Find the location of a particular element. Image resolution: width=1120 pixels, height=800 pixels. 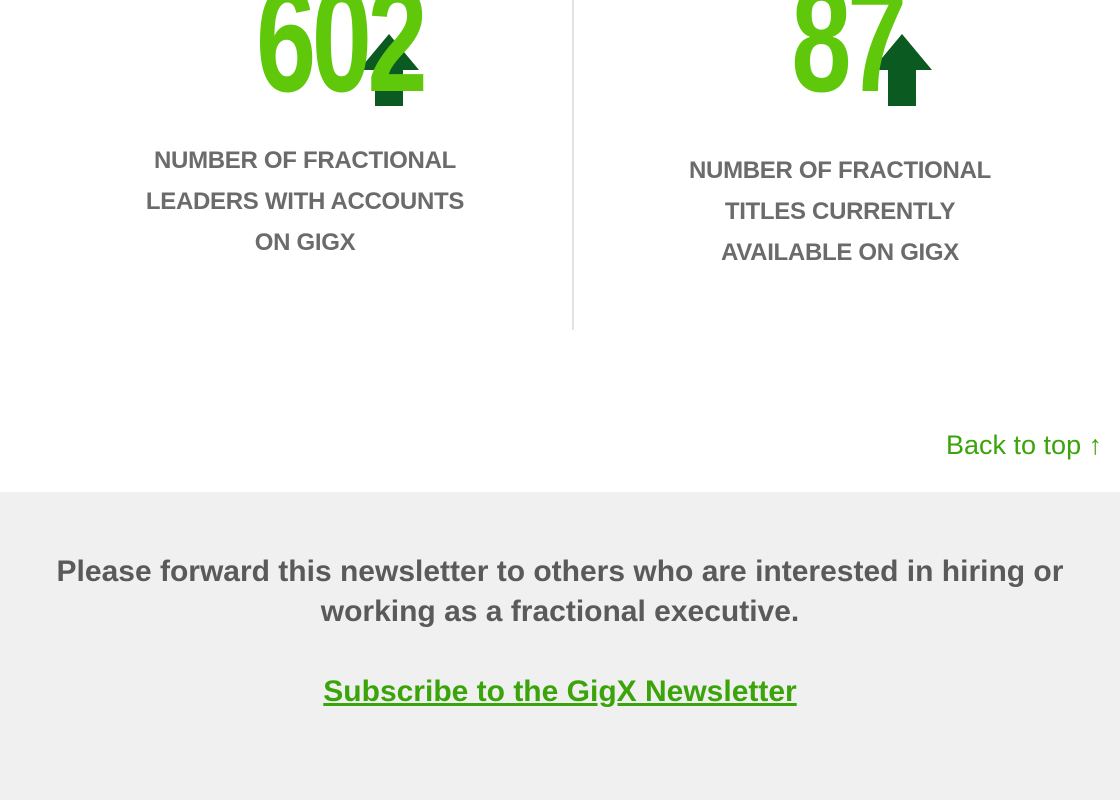

stat-number-row: 87 is located at coordinates (840, 60).